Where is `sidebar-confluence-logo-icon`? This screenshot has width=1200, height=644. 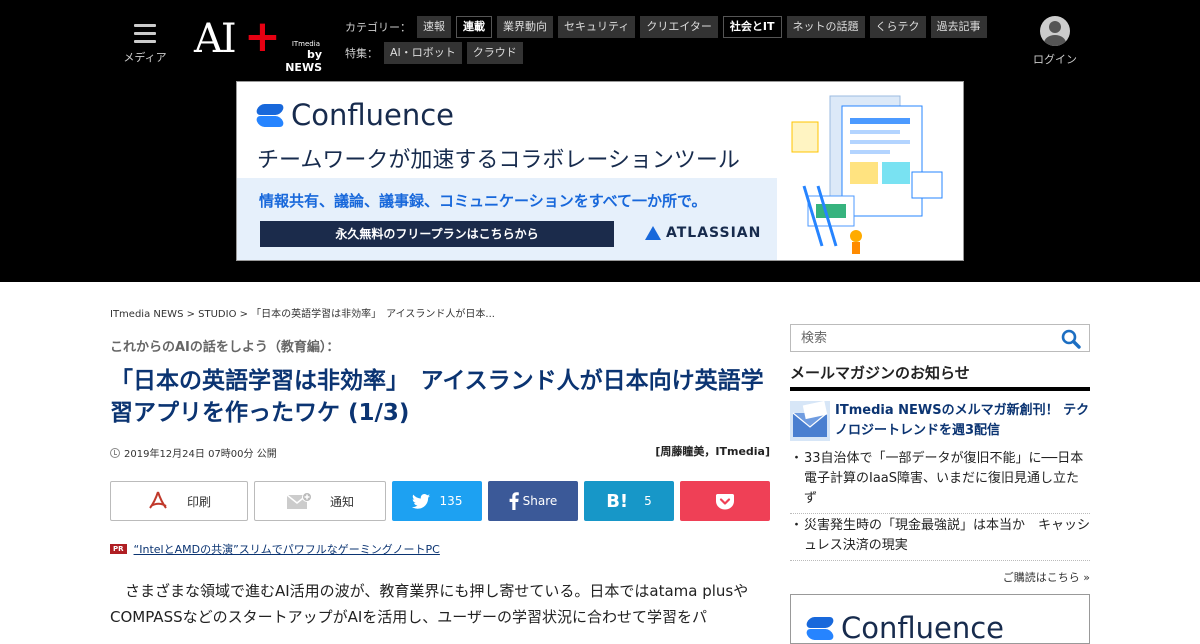
sidebar-confluence-logo-icon is located at coordinates (820, 628).